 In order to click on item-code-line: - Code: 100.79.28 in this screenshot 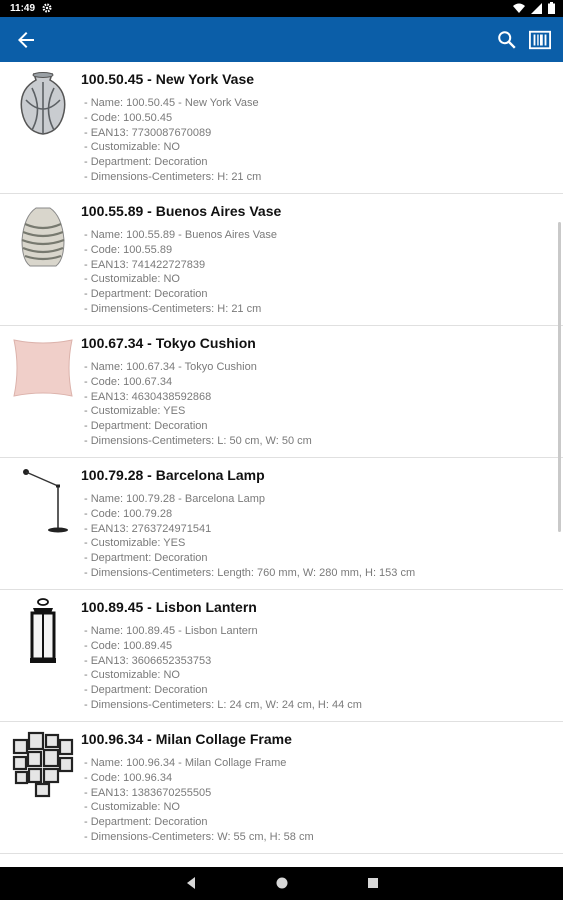, I will do `click(128, 513)`.